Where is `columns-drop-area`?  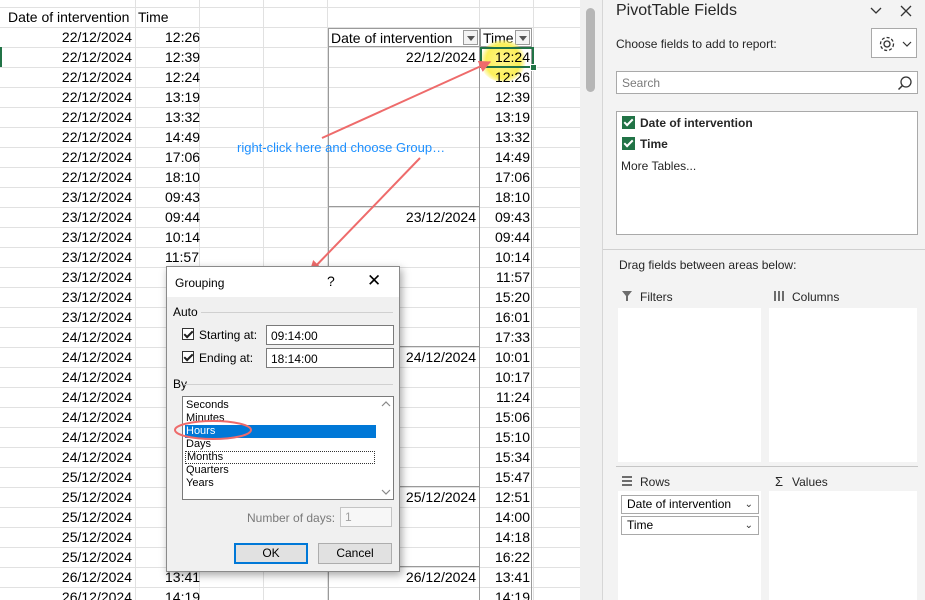 columns-drop-area is located at coordinates (843, 385).